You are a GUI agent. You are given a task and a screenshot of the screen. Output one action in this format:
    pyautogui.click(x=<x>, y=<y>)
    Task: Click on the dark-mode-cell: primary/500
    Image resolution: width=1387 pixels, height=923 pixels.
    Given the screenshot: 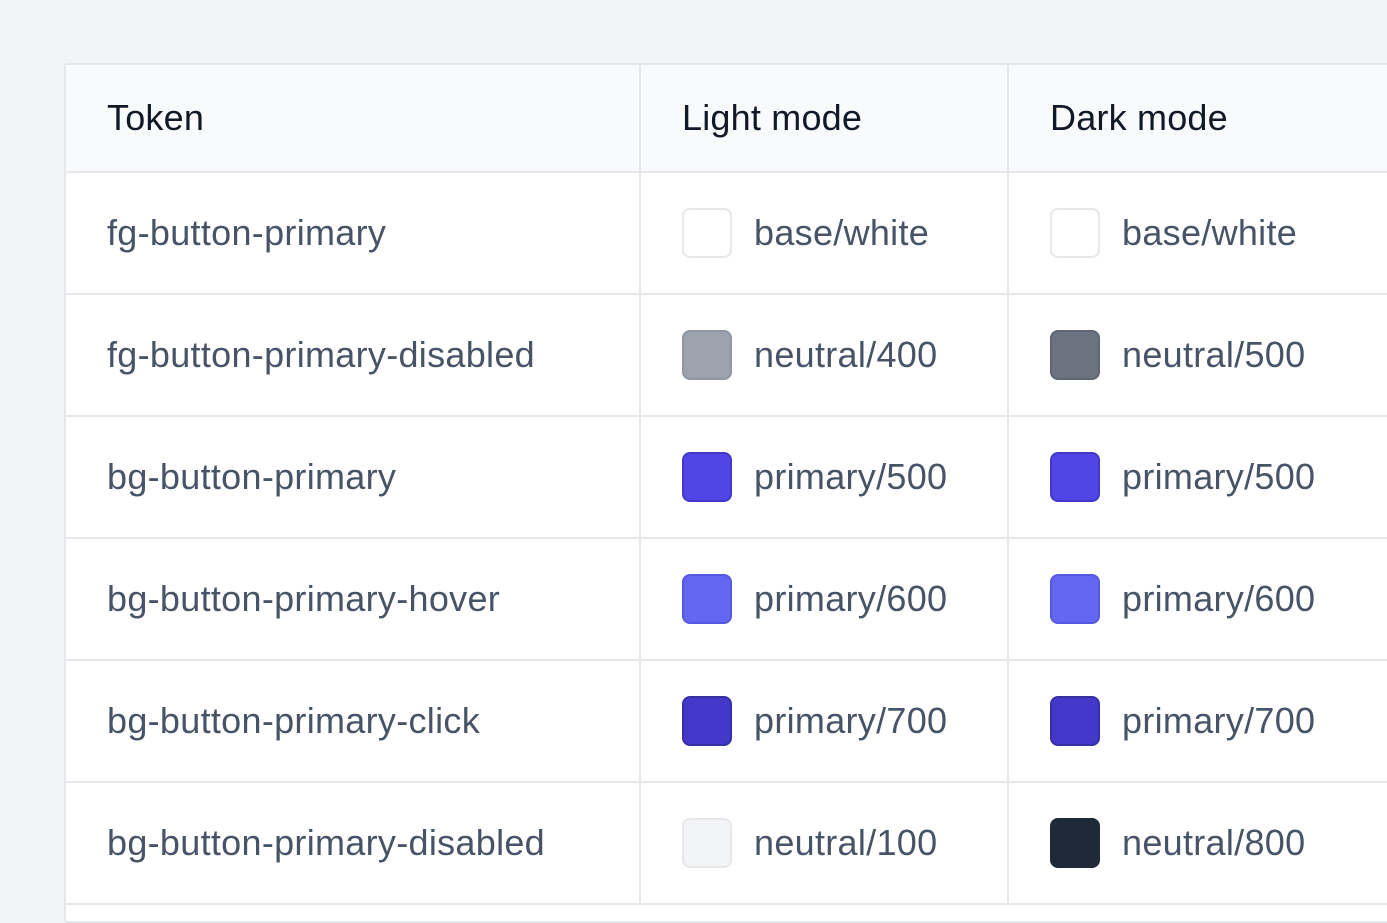 What is the action you would take?
    pyautogui.click(x=1198, y=477)
    